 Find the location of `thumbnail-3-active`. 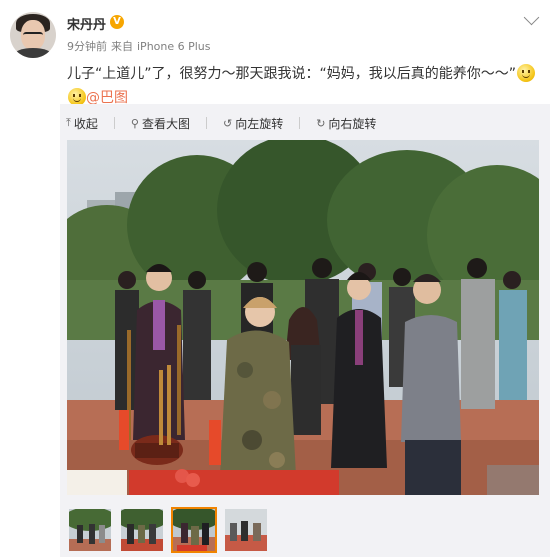

thumbnail-3-active is located at coordinates (194, 530).